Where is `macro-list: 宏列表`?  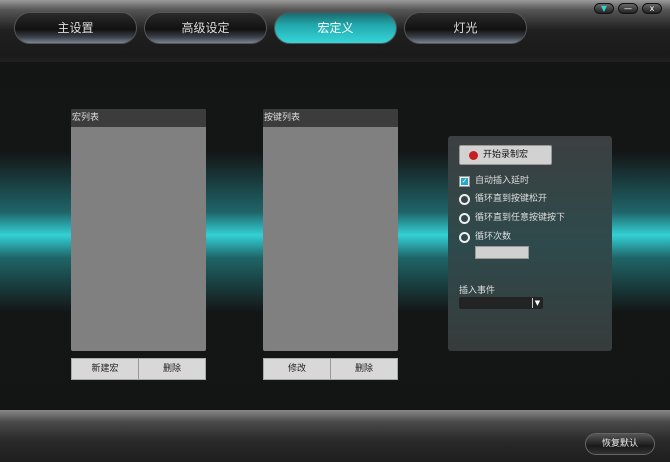 macro-list: 宏列表 is located at coordinates (138, 230).